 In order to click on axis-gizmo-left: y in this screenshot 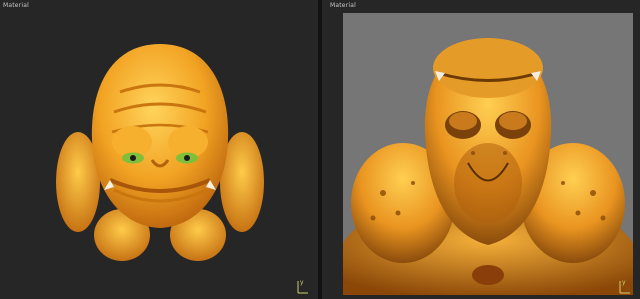, I will do `click(302, 286)`.